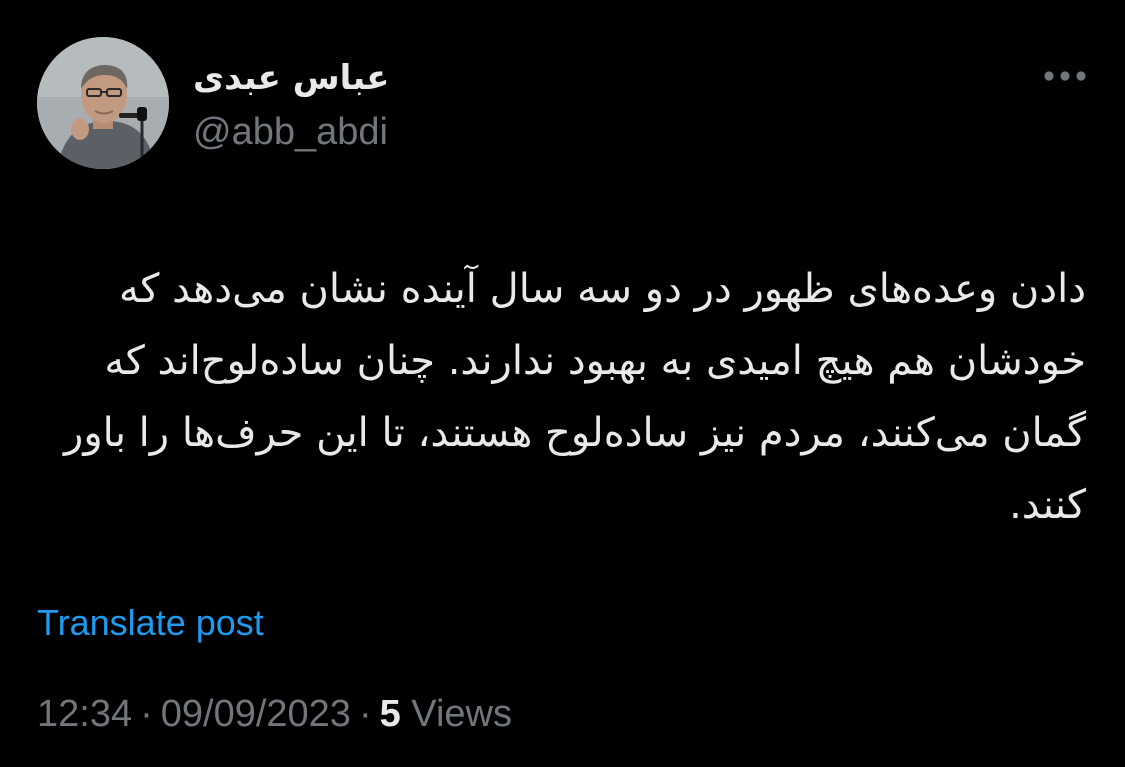 This screenshot has width=1125, height=767. I want to click on user-avatar-icon, so click(103, 103).